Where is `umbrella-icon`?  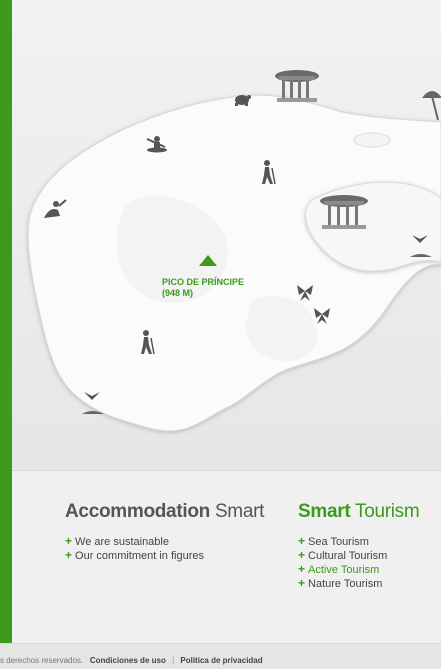 umbrella-icon is located at coordinates (431, 106).